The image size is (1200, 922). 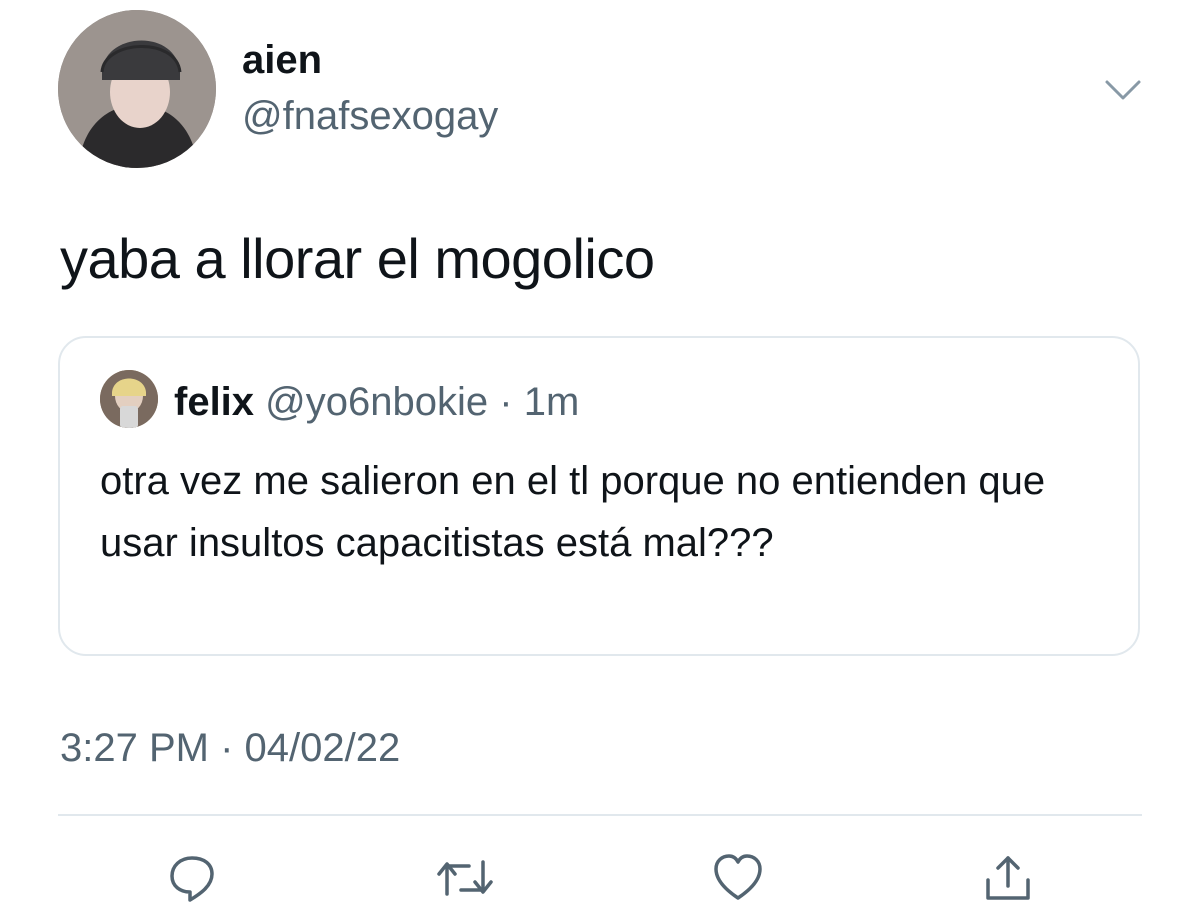 I want to click on author-avatar, so click(x=137, y=89).